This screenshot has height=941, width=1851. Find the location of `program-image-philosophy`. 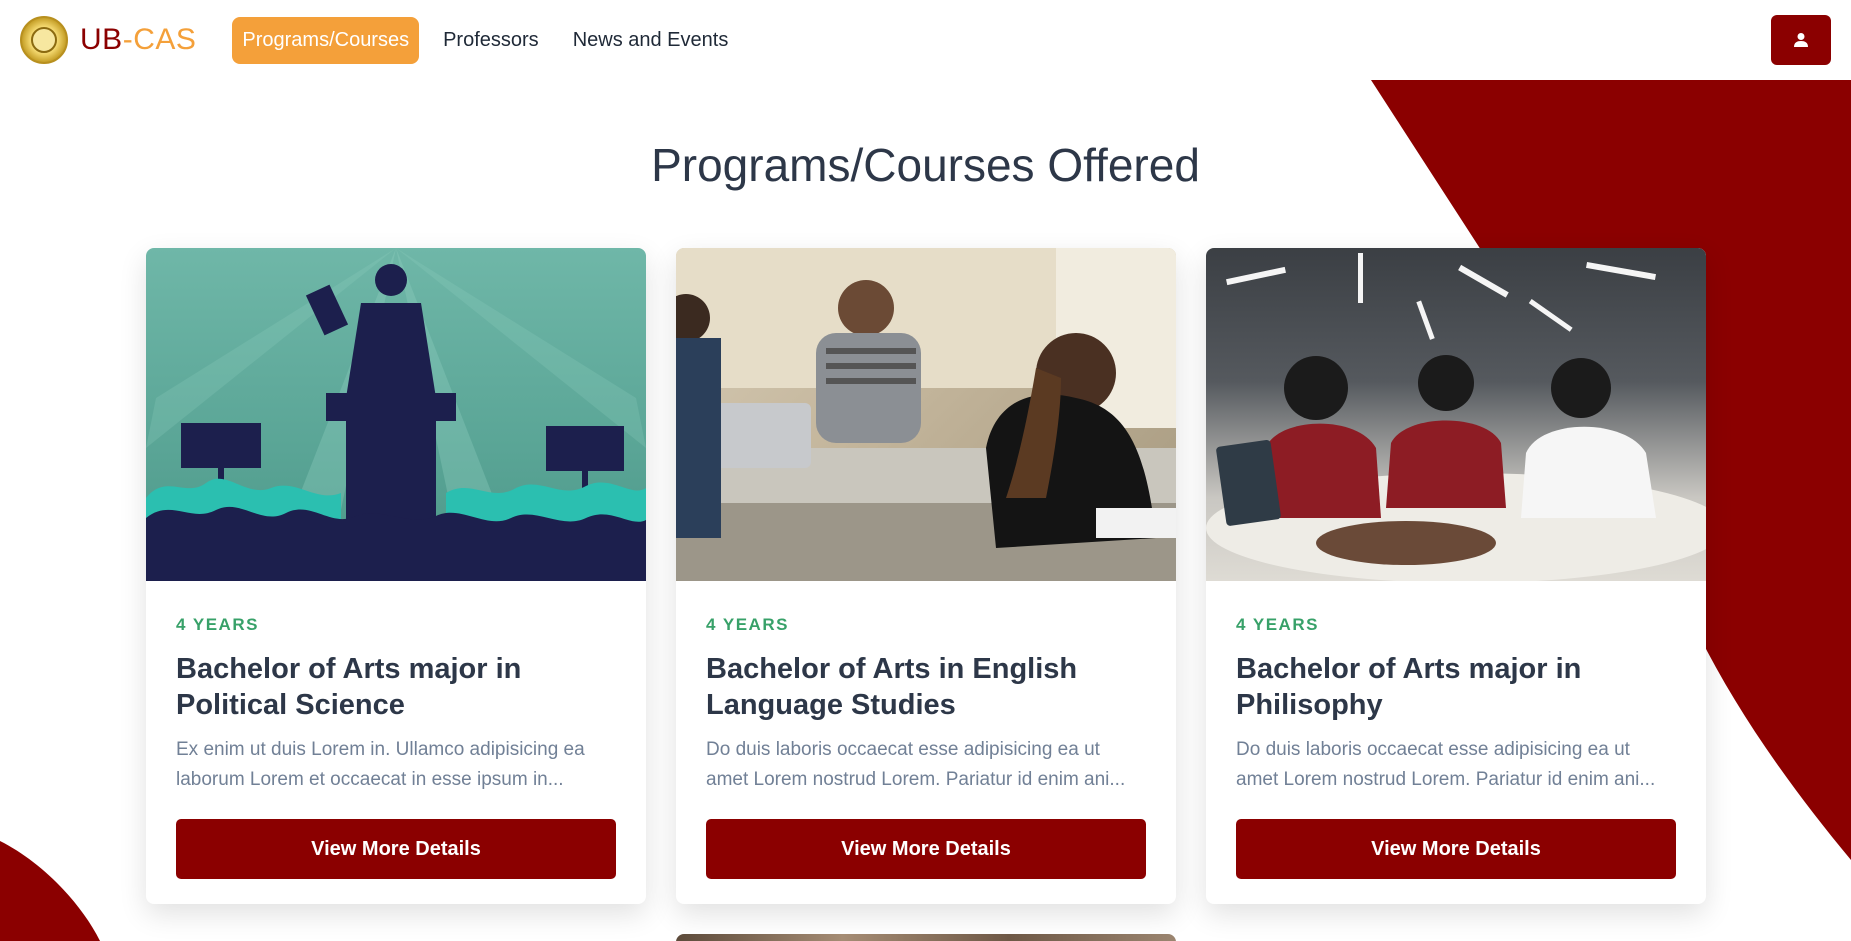

program-image-philosophy is located at coordinates (1456, 414).